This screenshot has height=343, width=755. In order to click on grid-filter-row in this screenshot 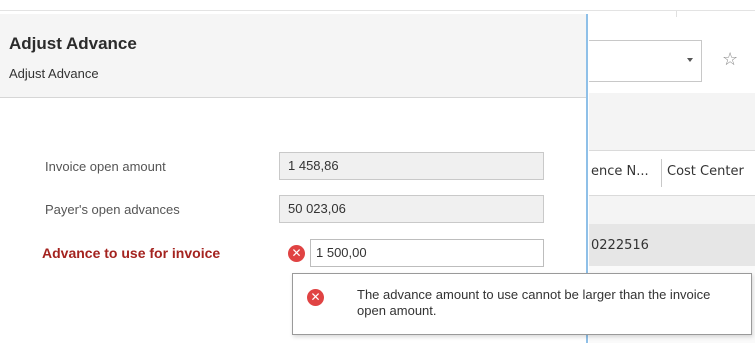, I will do `click(672, 210)`.